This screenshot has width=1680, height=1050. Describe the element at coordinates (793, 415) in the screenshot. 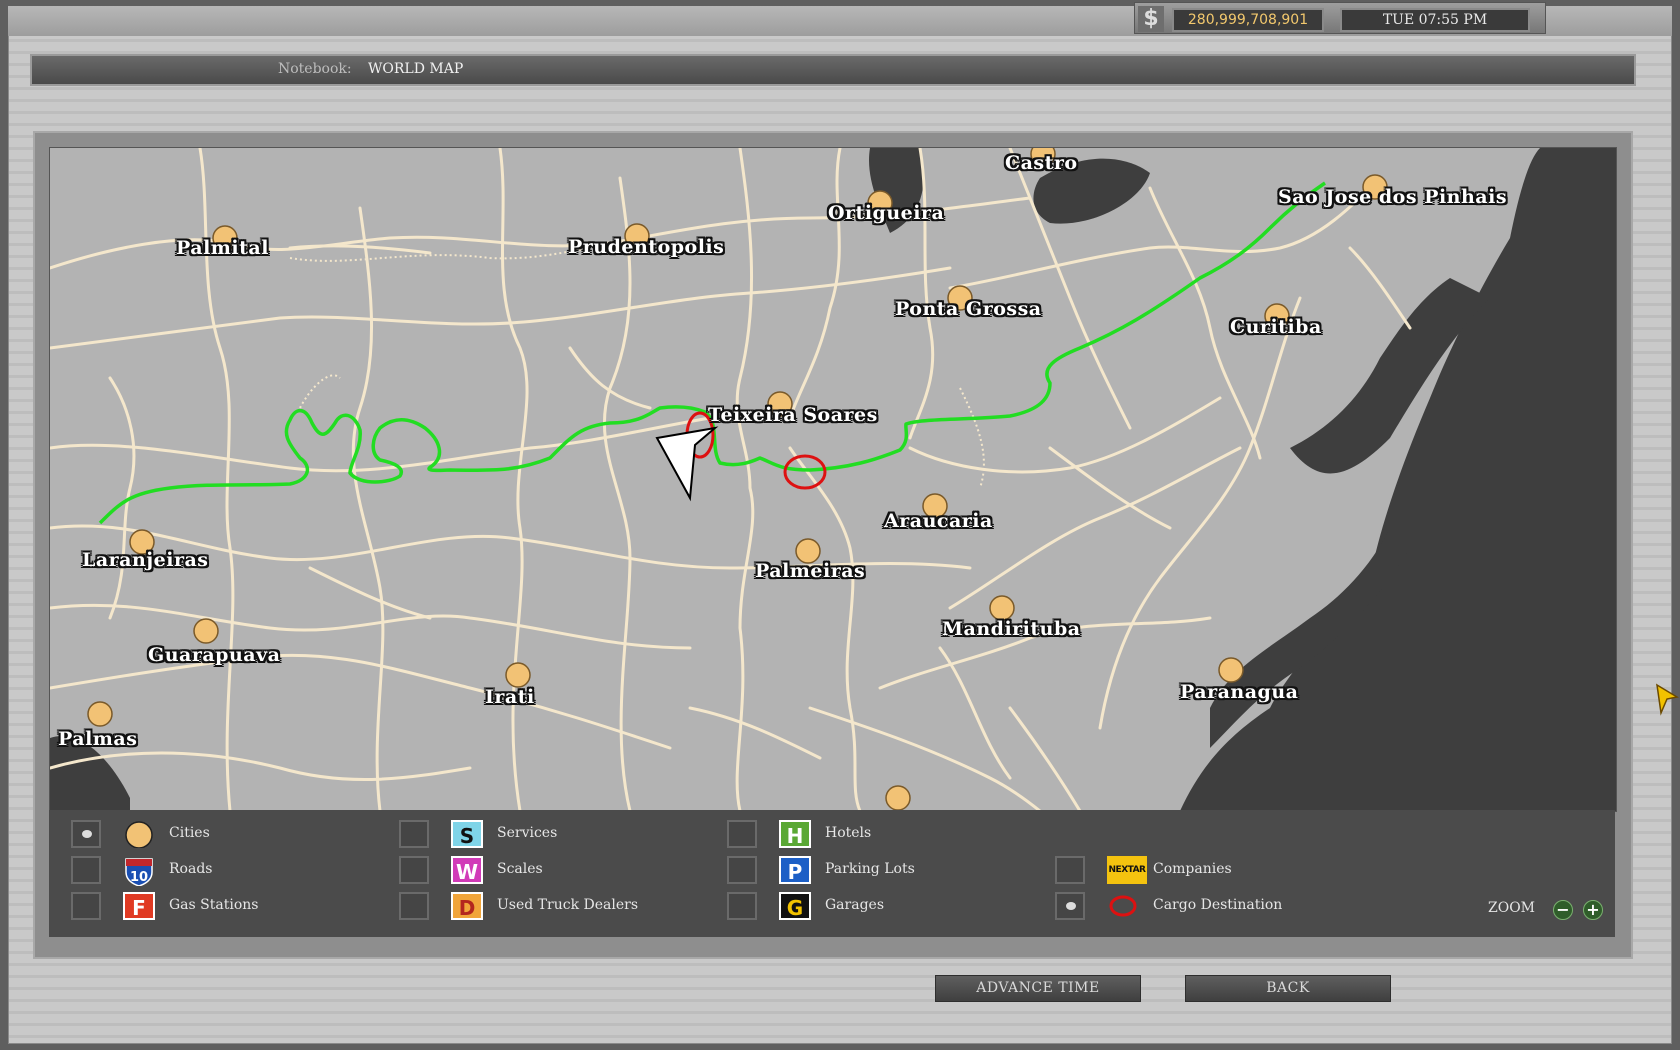

I see `city-label: Teixeira Soares` at that location.